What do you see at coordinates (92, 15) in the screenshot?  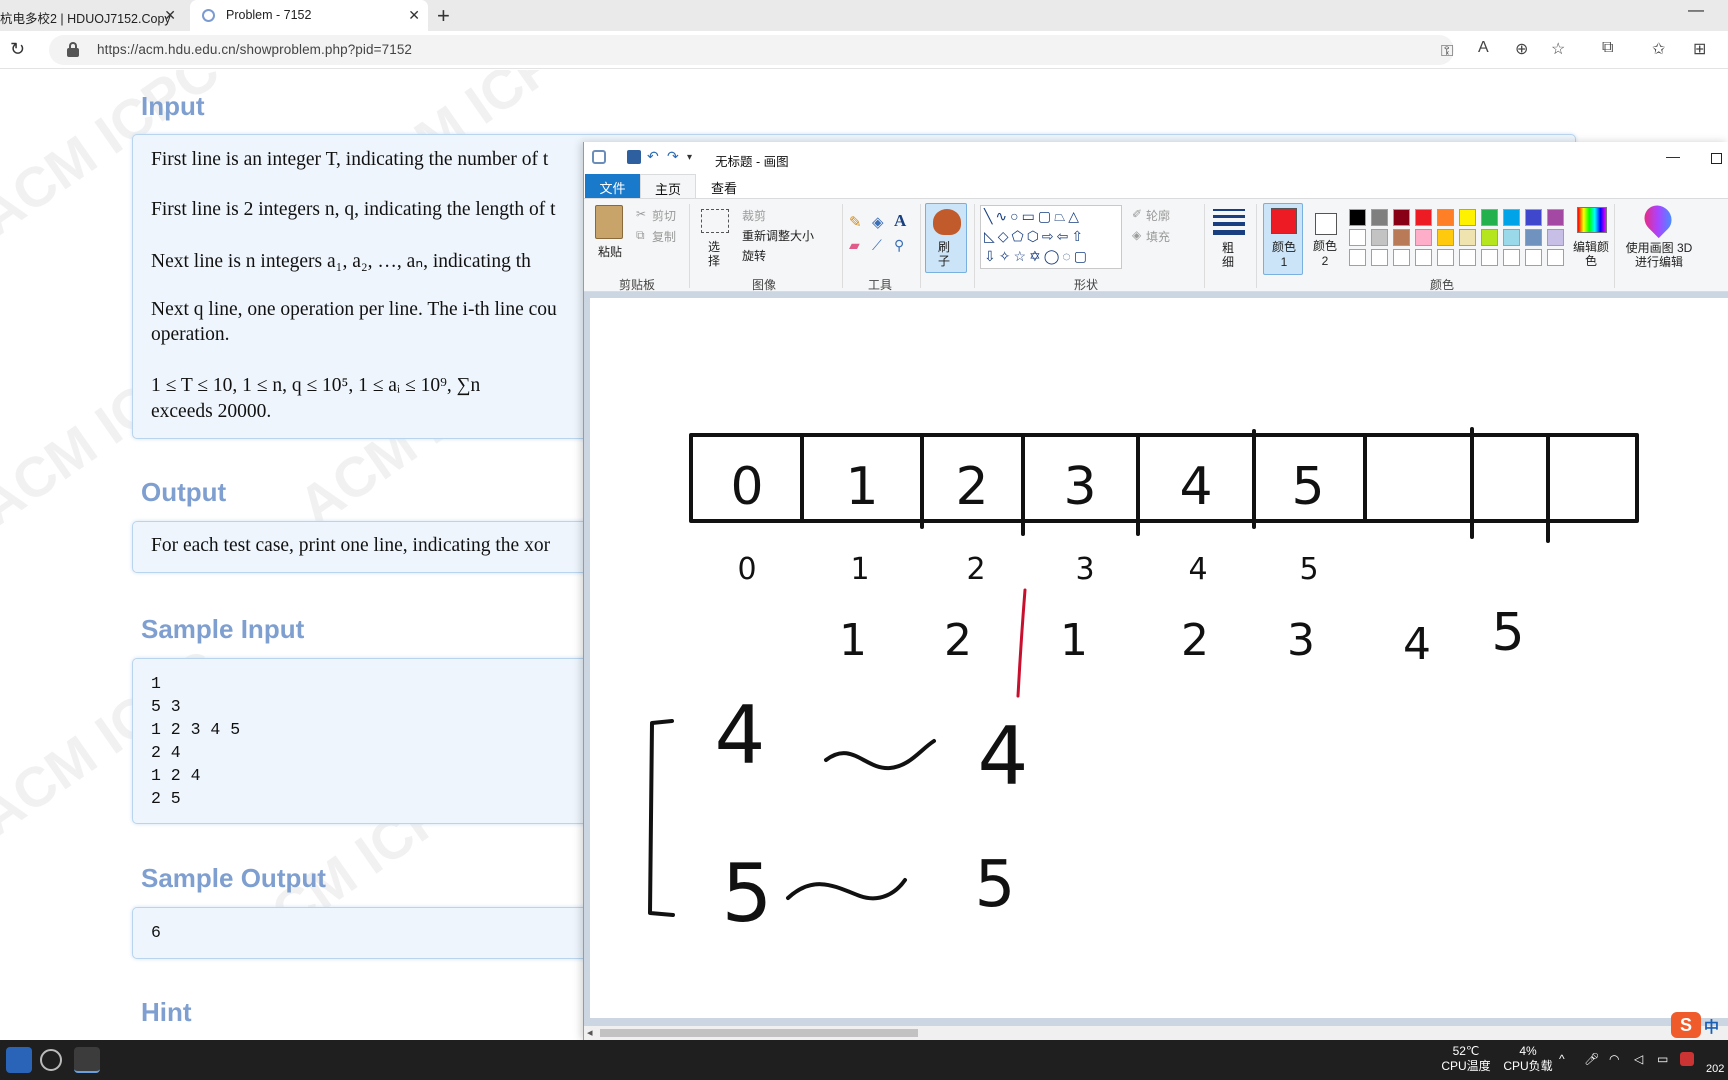 I see `tab-hduoj-copy: 杭电多校2 | HDUOJ7152.Copy ✕` at bounding box center [92, 15].